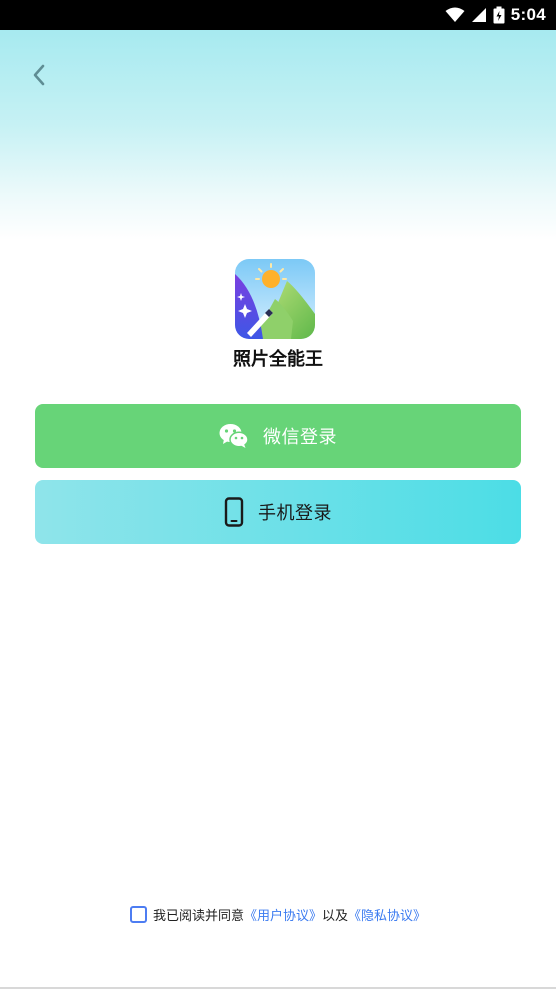 Image resolution: width=556 pixels, height=989 pixels. Describe the element at coordinates (478, 15) in the screenshot. I see `cell-signal-icon` at that location.